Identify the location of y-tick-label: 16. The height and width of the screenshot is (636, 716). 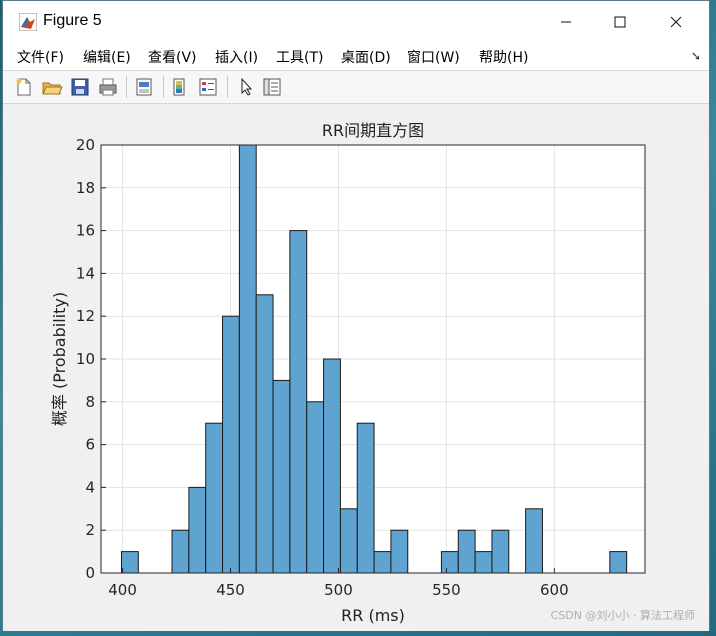
(85, 231).